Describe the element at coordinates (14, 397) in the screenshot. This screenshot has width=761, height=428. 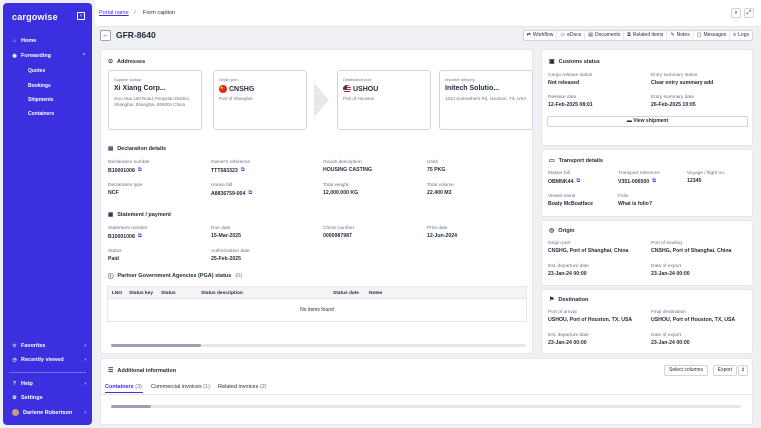
I see `gear-icon: ⚙` at that location.